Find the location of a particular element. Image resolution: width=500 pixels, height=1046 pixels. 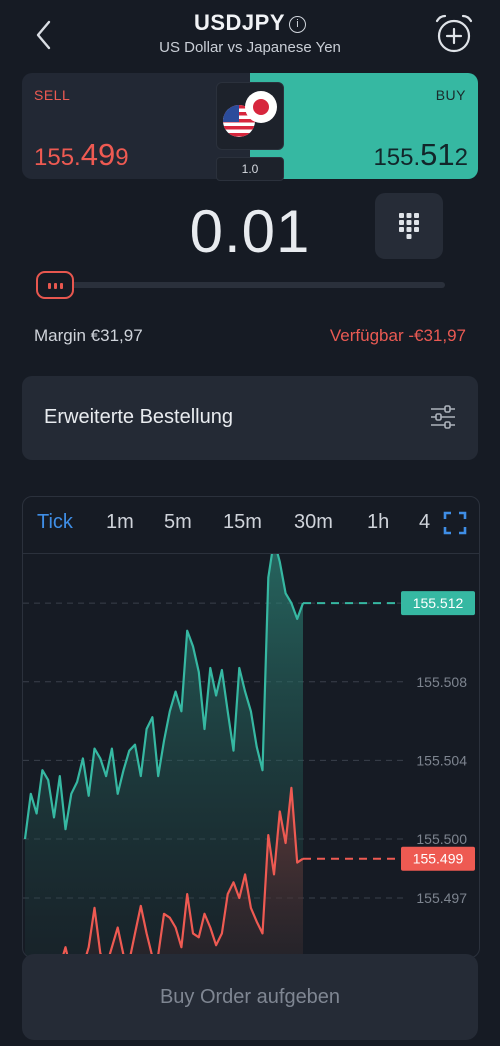

currency-flags is located at coordinates (250, 116).